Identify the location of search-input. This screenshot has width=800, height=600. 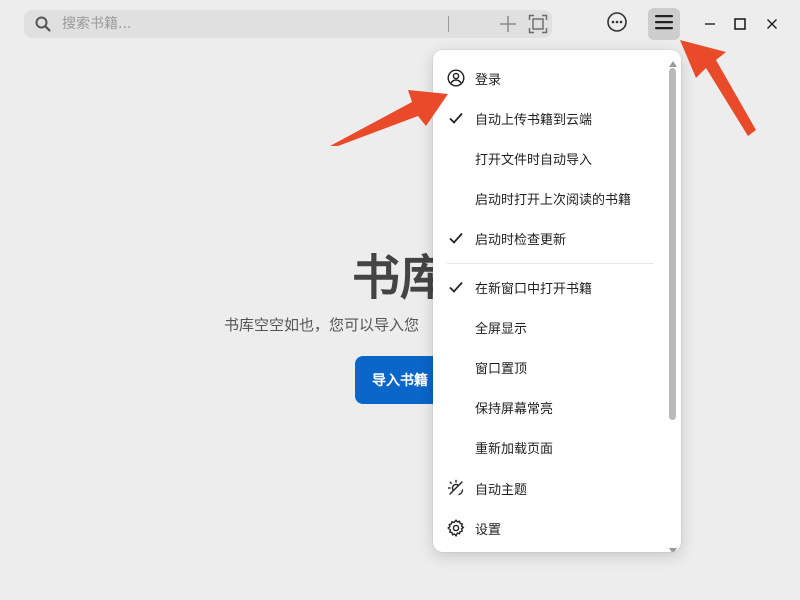
(242, 24).